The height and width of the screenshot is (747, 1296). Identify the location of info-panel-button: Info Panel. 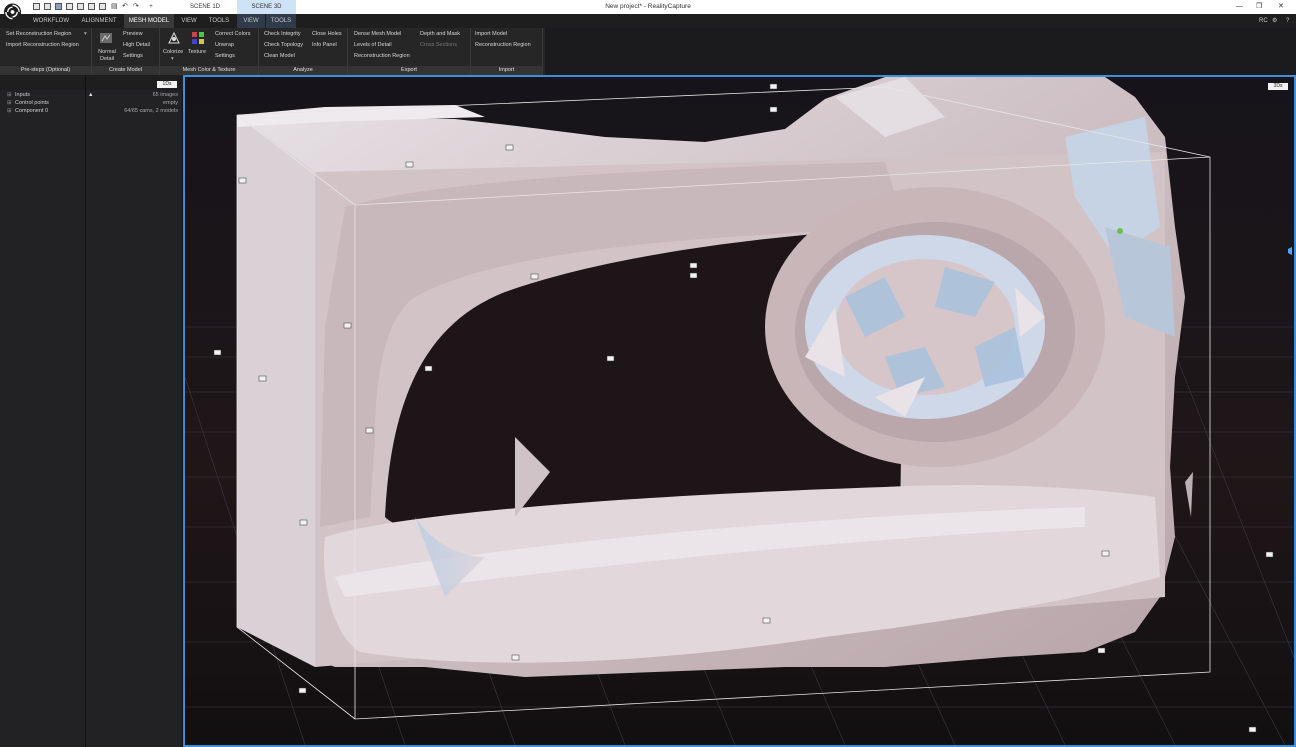
(324, 45).